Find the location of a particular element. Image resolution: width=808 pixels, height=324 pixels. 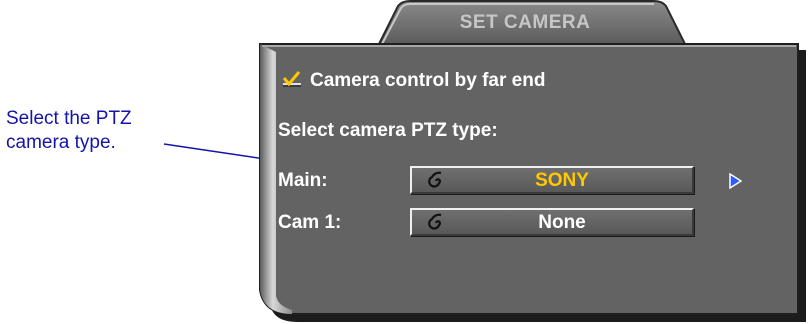

cam1-ptz-value: None is located at coordinates (562, 222).